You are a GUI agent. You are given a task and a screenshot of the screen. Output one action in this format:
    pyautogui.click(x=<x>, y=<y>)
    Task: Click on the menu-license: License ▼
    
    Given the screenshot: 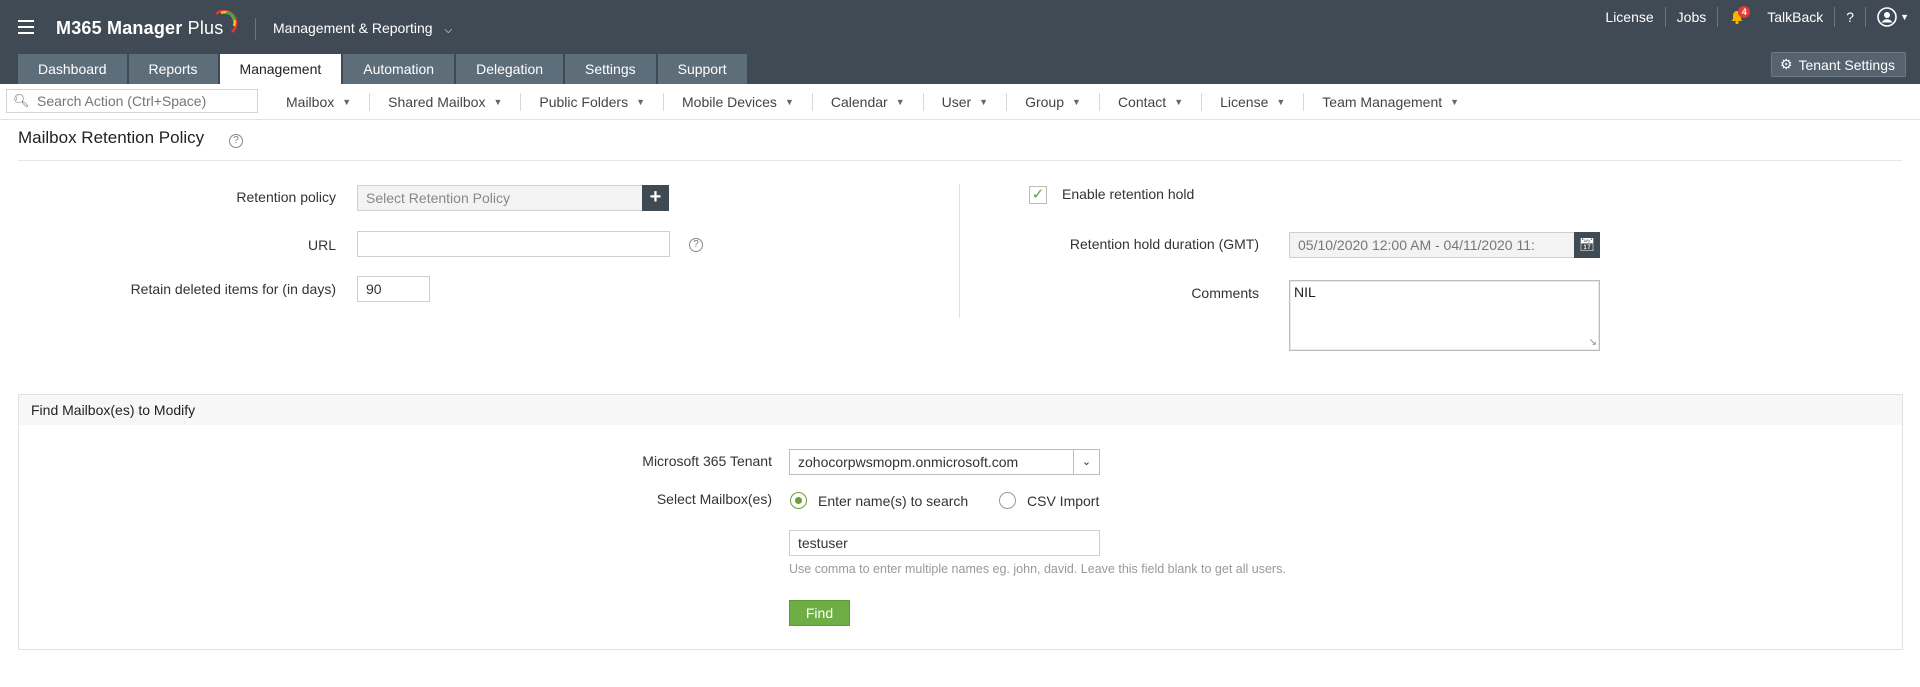 What is the action you would take?
    pyautogui.click(x=1253, y=102)
    